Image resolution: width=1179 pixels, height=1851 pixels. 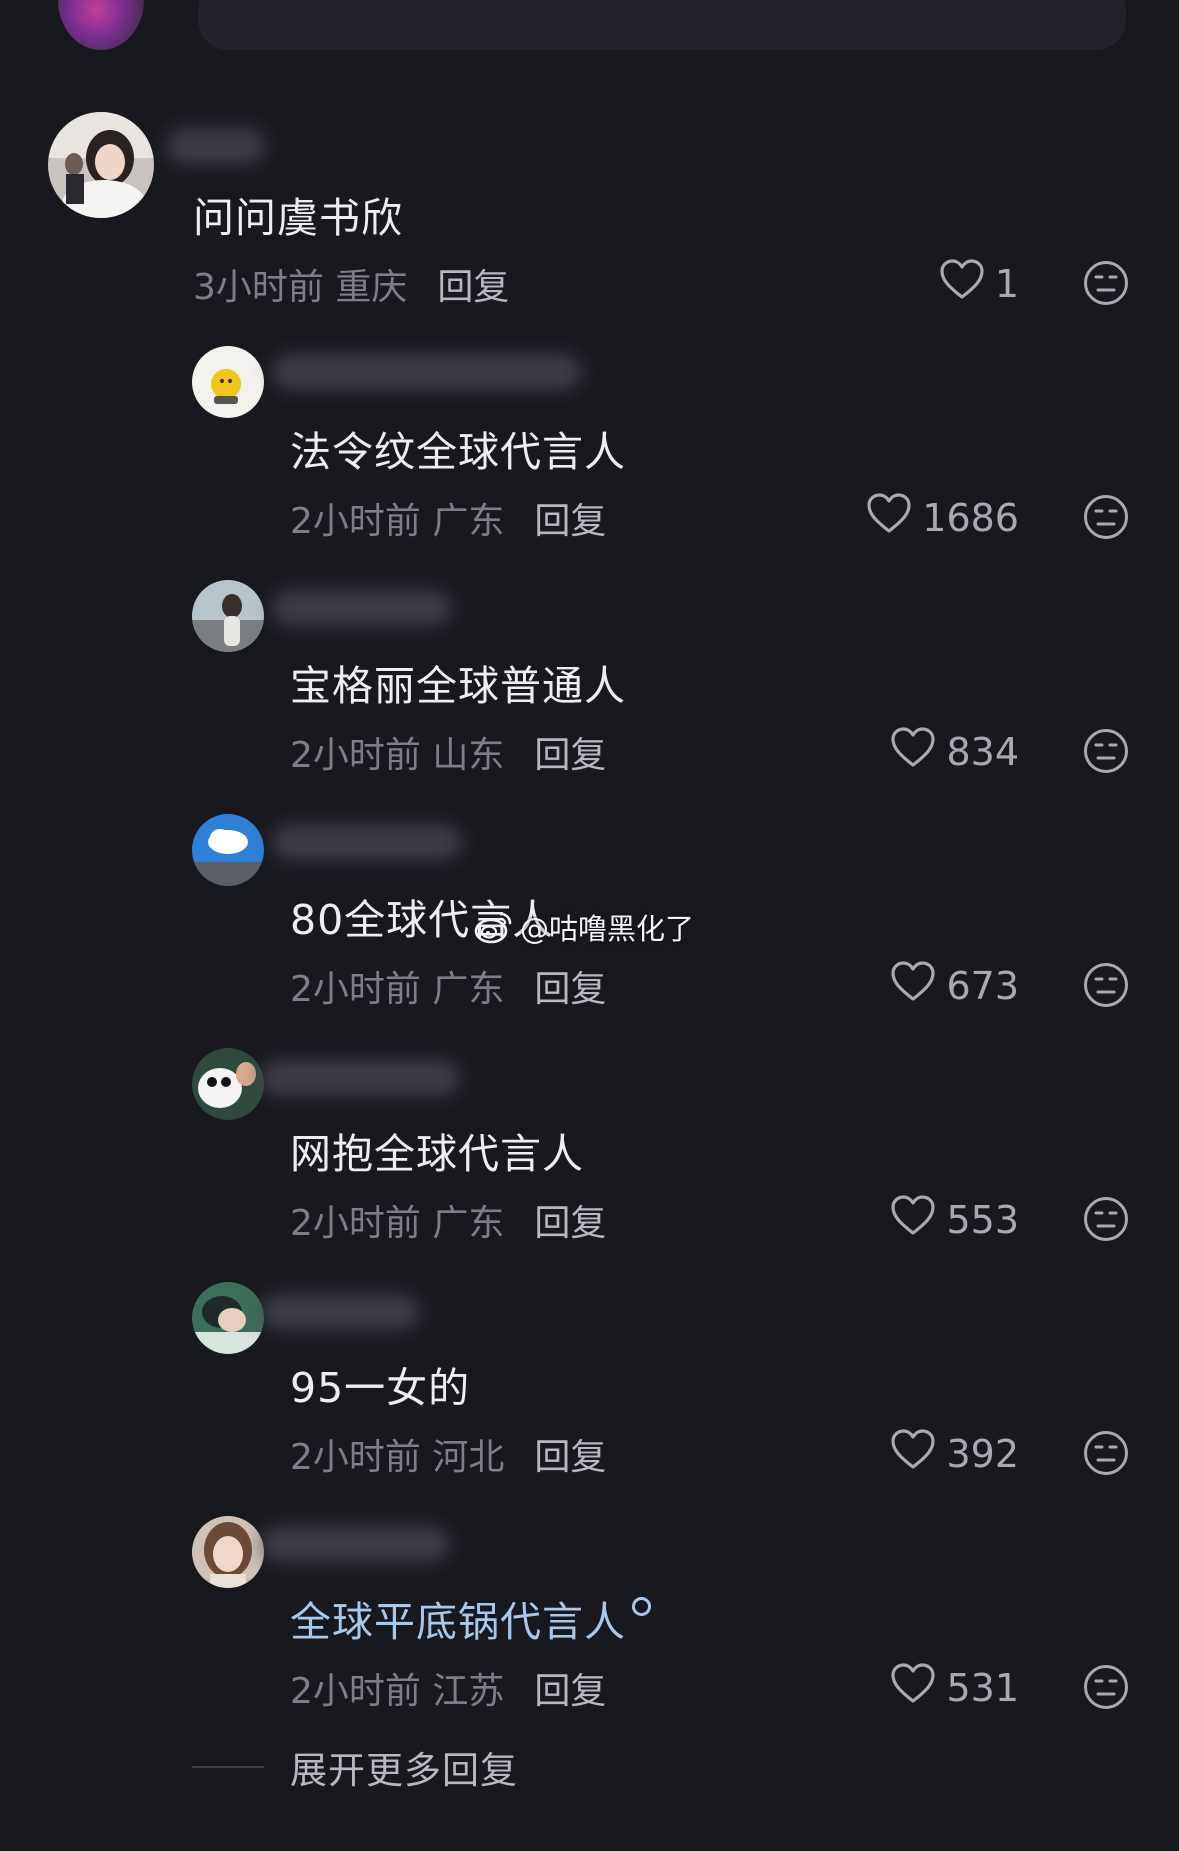 I want to click on like-button: 553, so click(x=954, y=1219).